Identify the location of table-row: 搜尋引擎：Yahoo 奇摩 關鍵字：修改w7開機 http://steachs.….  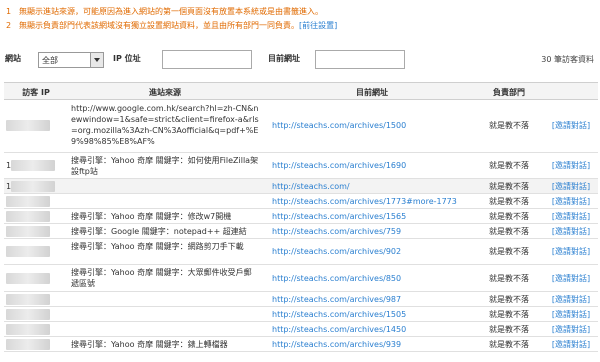
(301, 216).